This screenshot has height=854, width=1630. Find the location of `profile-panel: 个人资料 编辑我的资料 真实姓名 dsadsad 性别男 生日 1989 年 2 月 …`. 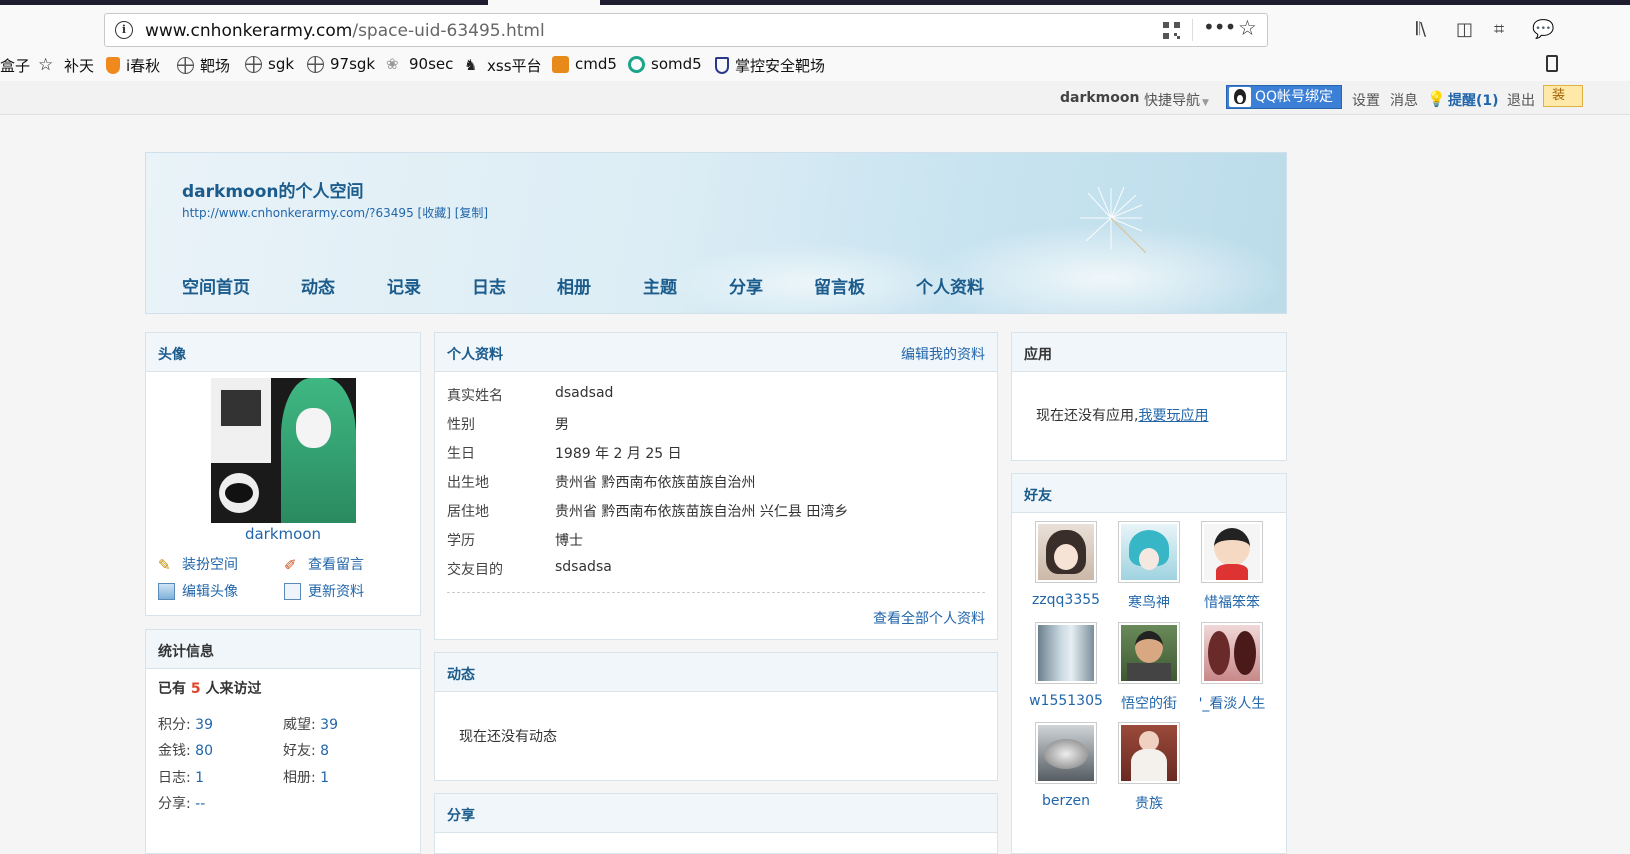

profile-panel: 个人资料 编辑我的资料 真实姓名 dsadsad 性别男 生日 1989 年 2 月 … is located at coordinates (716, 486).